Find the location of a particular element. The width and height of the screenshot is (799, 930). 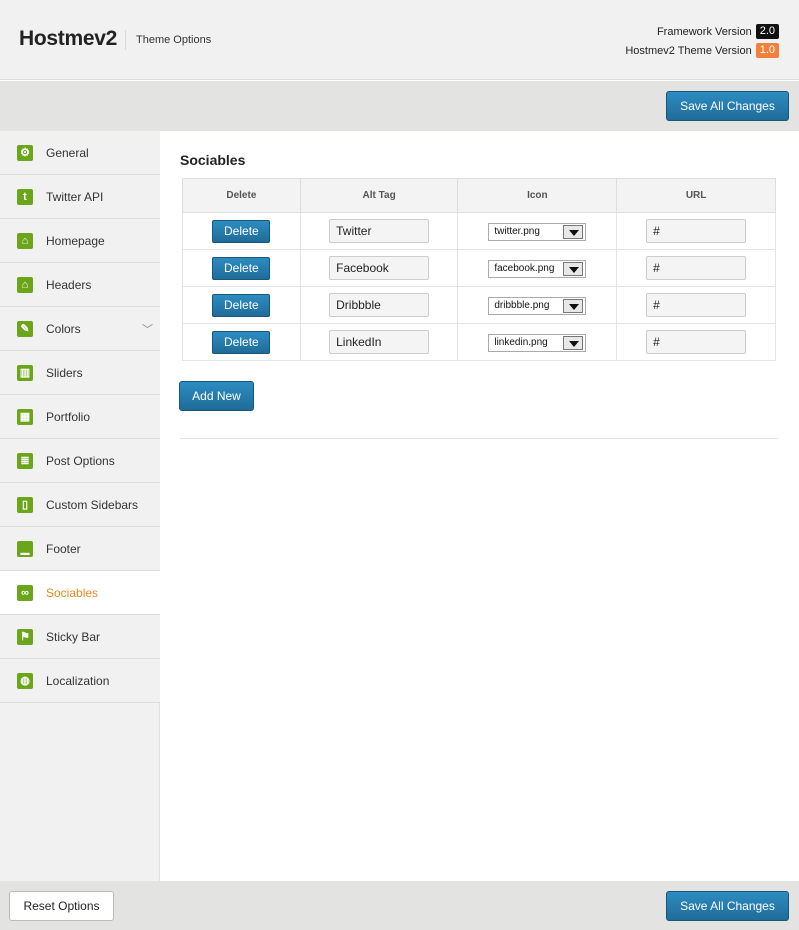

icon-cell: linkedin.png is located at coordinates (537, 342).